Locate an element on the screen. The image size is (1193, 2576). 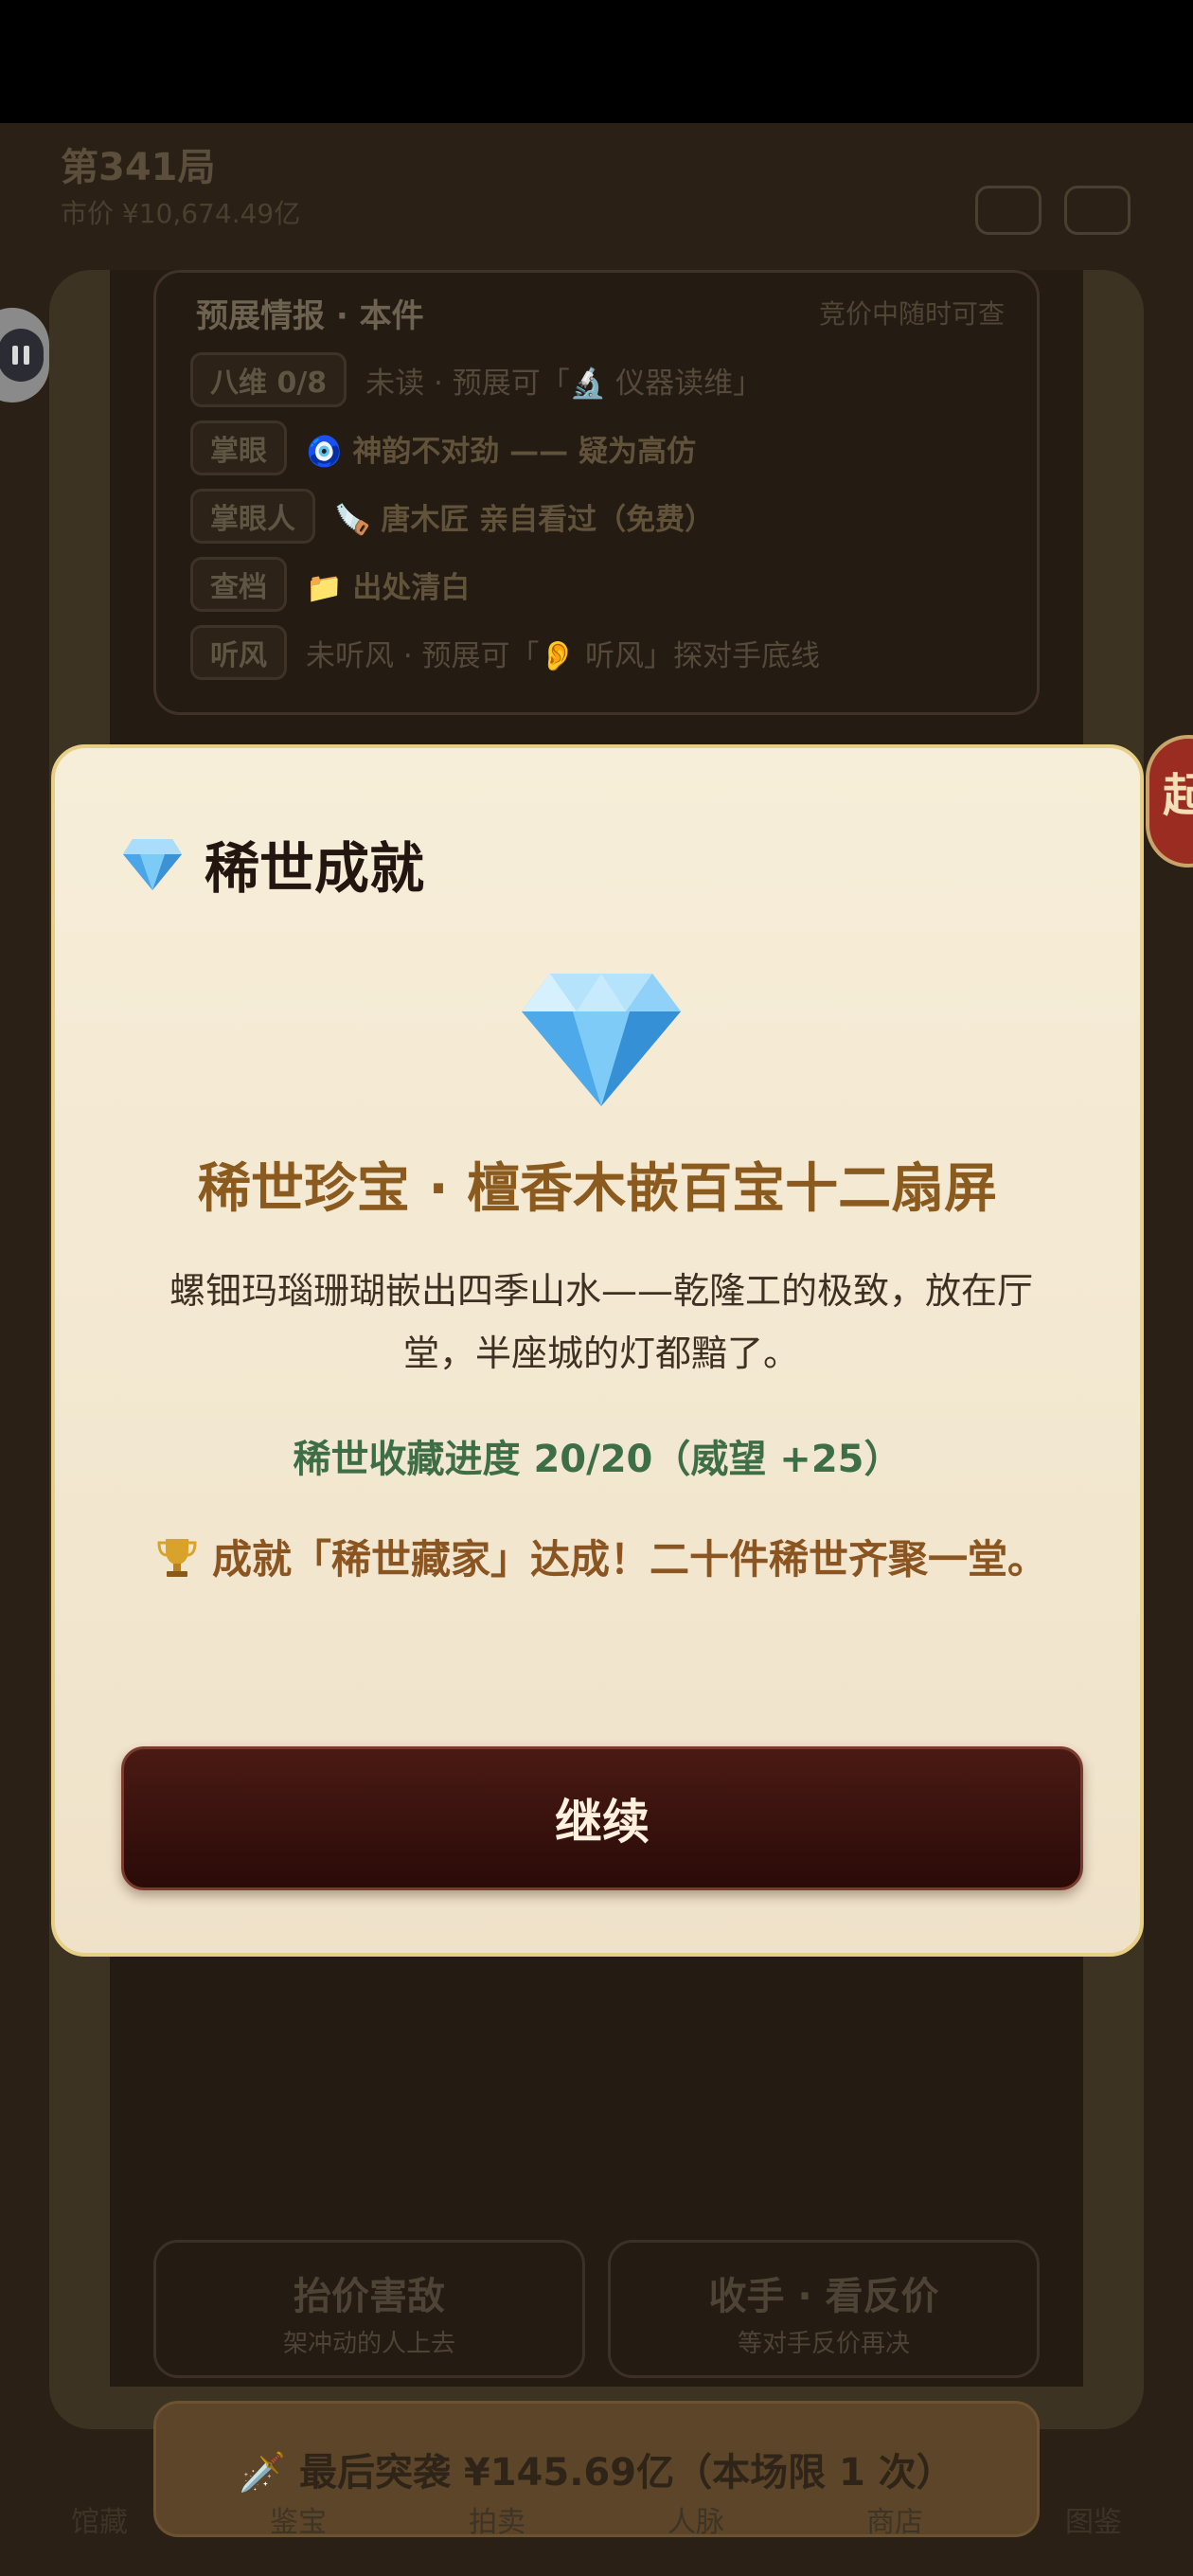
intel-tag: 八维 0/8 is located at coordinates (268, 379).